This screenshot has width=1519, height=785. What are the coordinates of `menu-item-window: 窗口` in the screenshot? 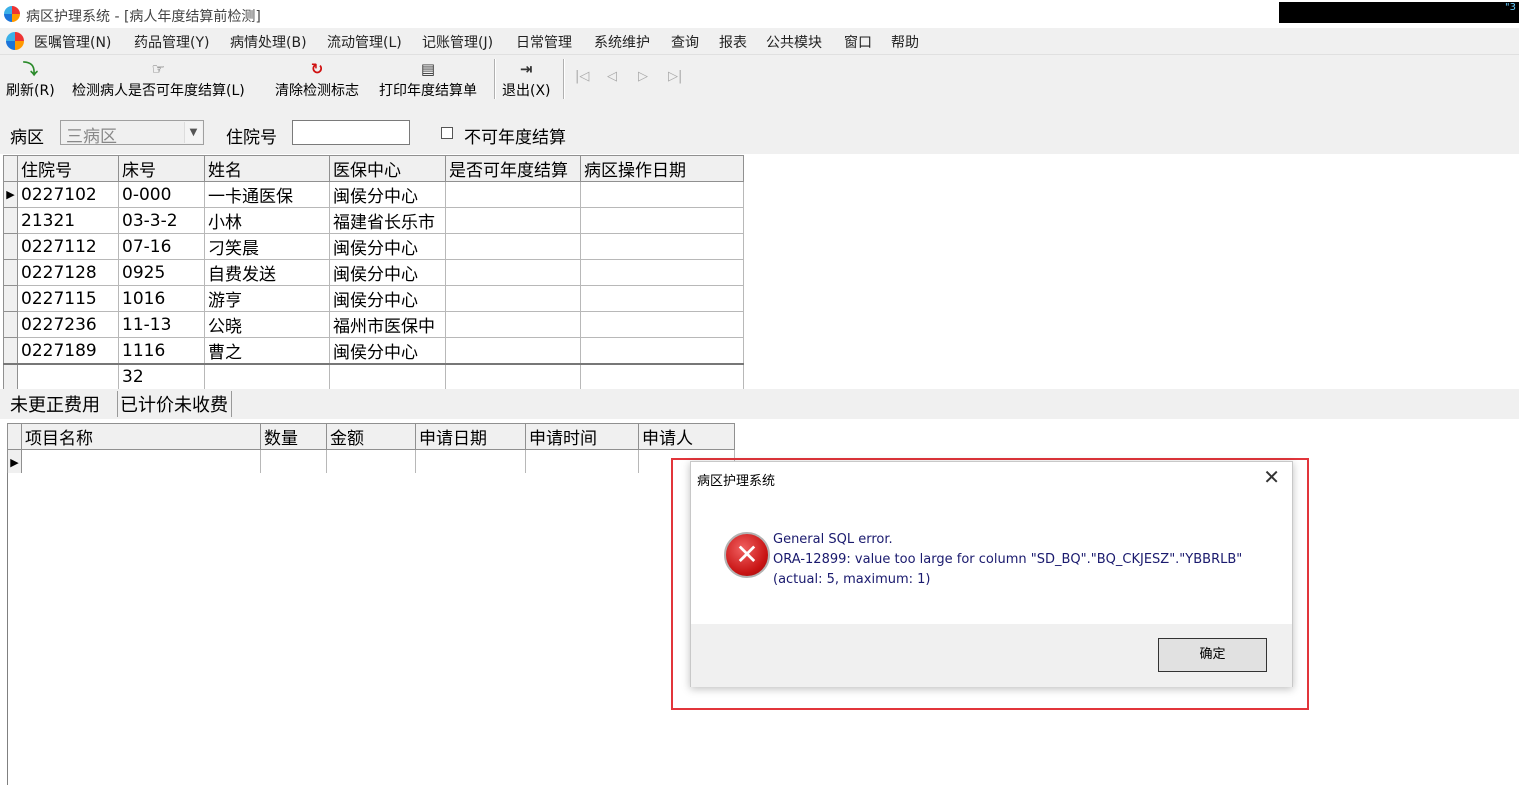 It's located at (858, 42).